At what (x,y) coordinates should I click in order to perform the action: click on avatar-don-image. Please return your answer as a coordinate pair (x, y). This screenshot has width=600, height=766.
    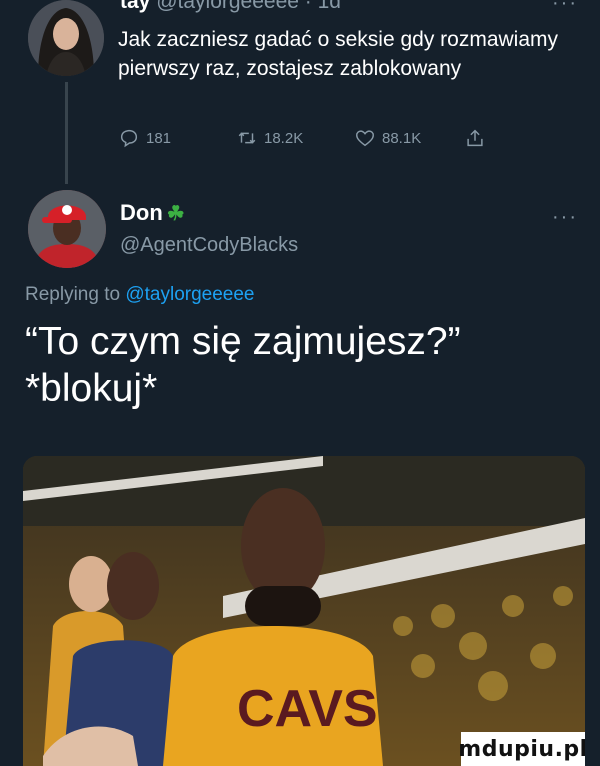
    Looking at the image, I should click on (67, 229).